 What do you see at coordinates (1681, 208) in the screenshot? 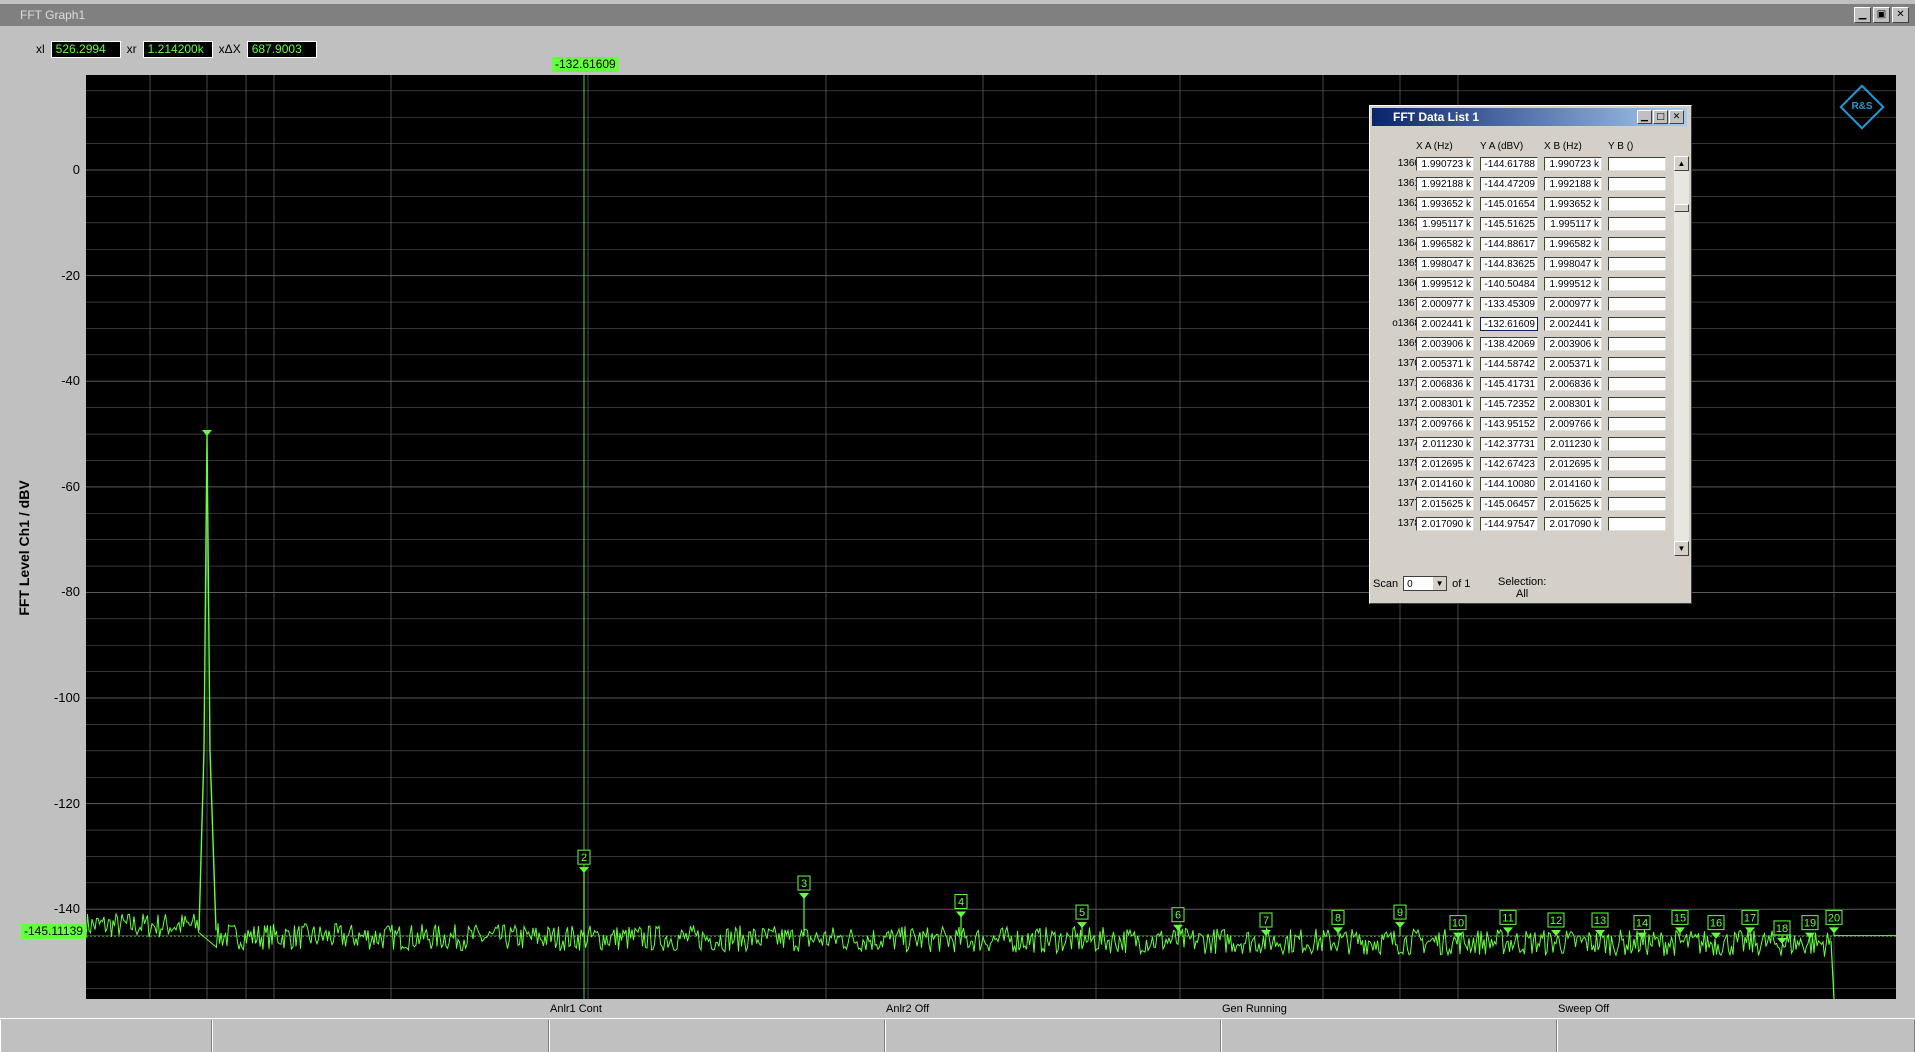
I see `scroll-thumb` at bounding box center [1681, 208].